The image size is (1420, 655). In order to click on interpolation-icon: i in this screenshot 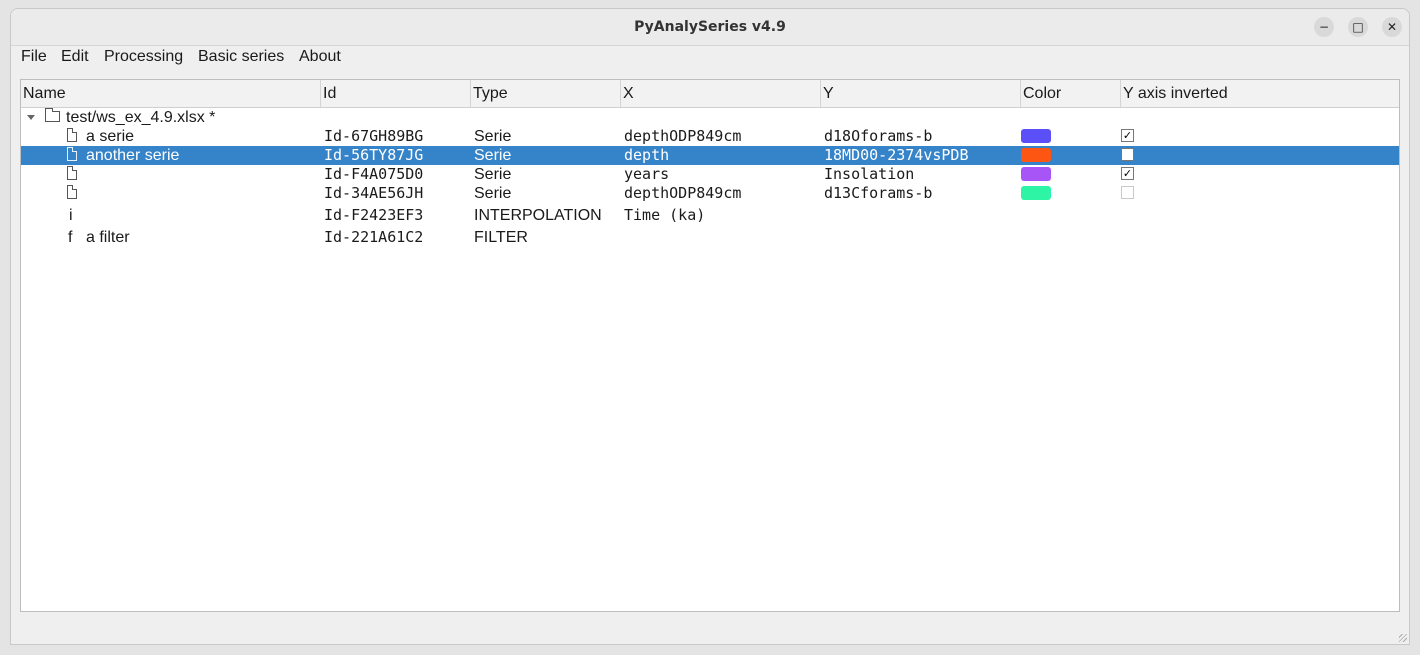, I will do `click(71, 215)`.